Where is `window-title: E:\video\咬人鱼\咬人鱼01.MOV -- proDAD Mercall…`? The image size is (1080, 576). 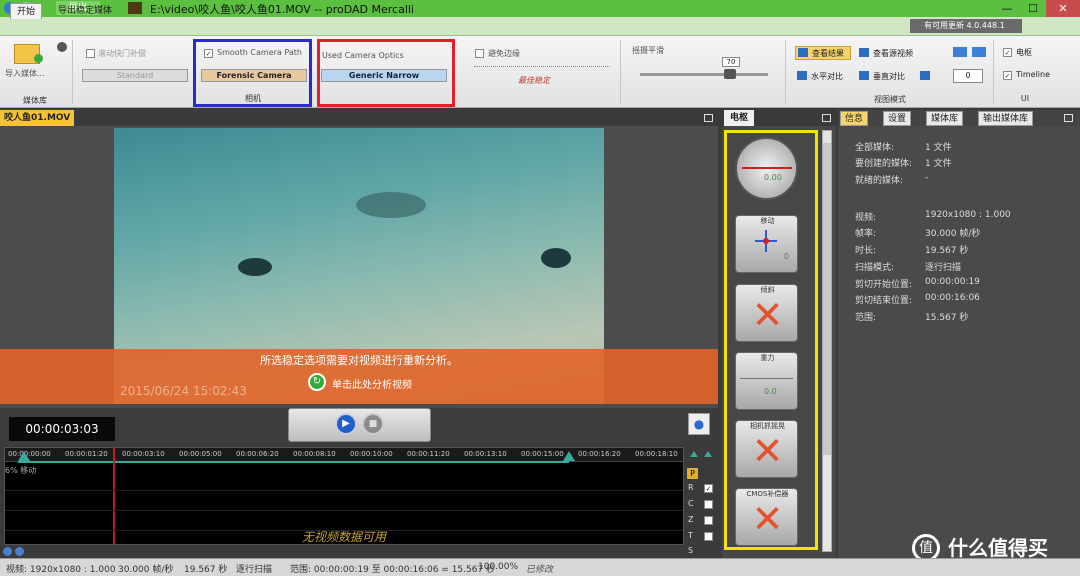 window-title: E:\video\咬人鱼\咬人鱼01.MOV -- proDAD Mercall… is located at coordinates (282, 9).